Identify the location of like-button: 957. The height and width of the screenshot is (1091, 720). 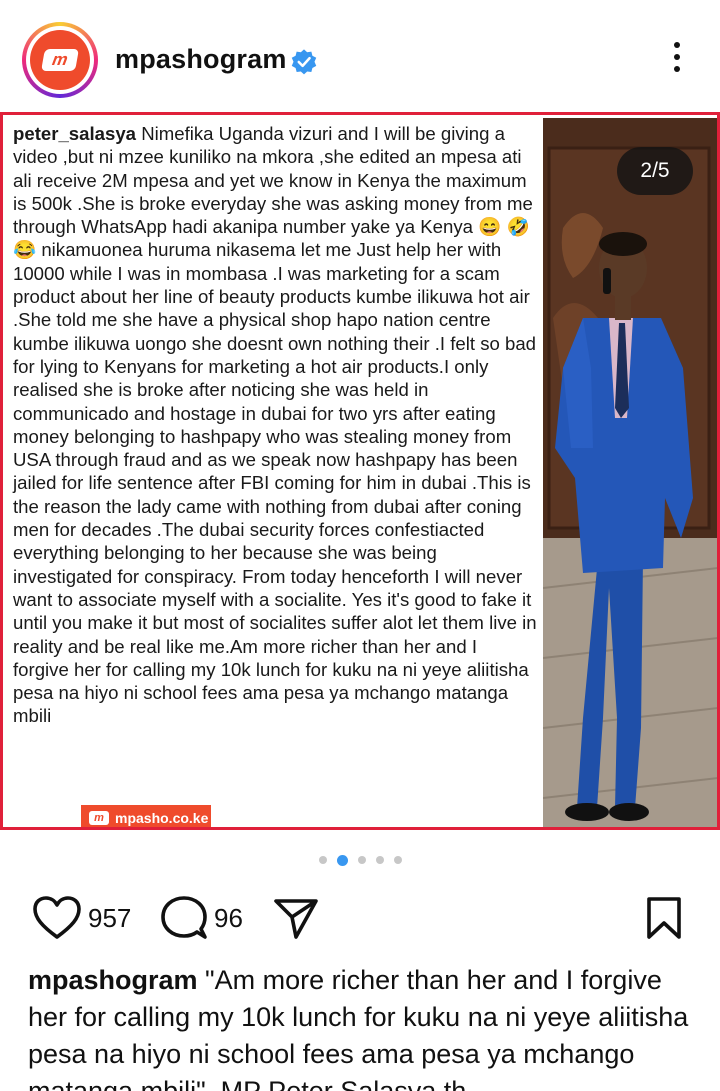
(81, 918).